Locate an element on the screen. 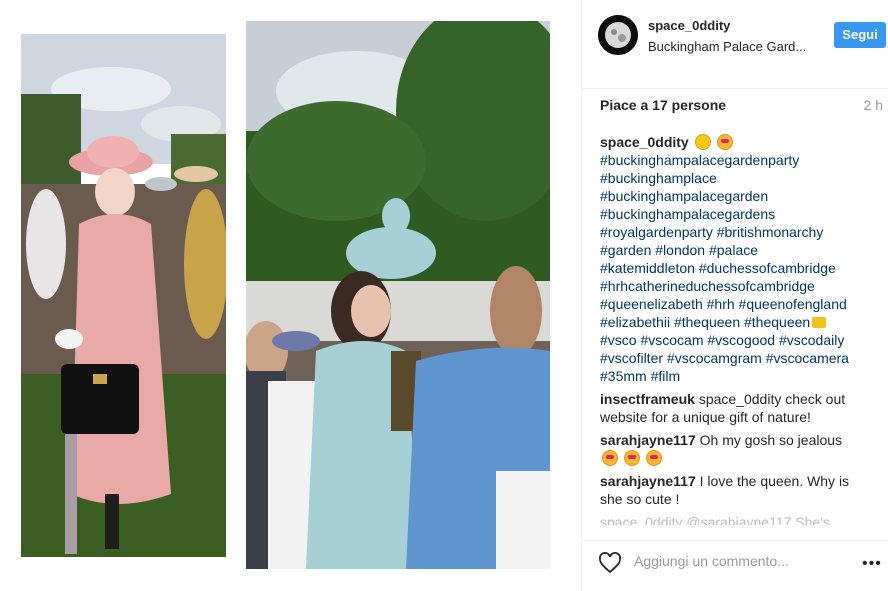 Image resolution: width=888 pixels, height=591 pixels. hashtag-line: #royalgardenparty #britishmonarchy is located at coordinates (735, 232).